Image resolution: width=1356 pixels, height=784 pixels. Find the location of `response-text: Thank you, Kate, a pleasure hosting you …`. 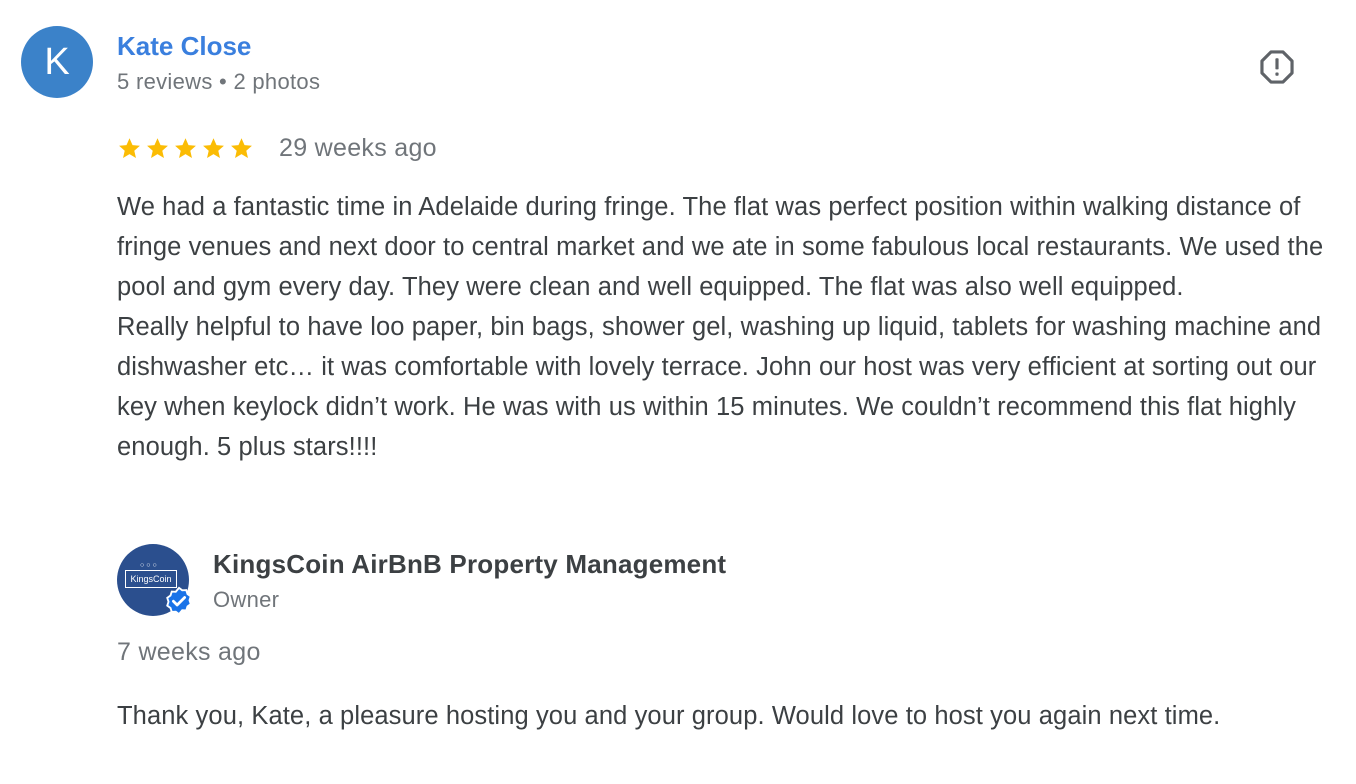

response-text: Thank you, Kate, a pleasure hosting you … is located at coordinates (669, 716).